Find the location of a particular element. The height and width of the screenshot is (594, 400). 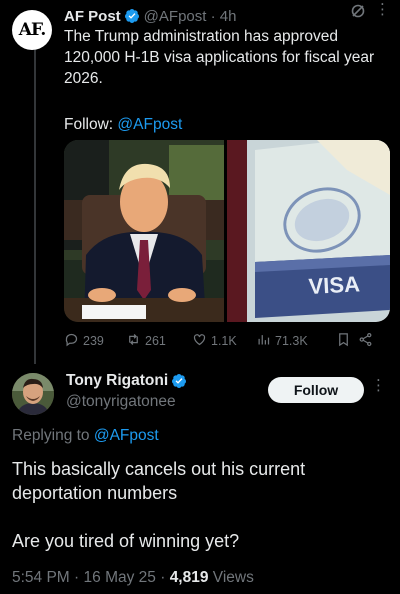

parent-tweet-header: AF Post @AFpost · 4h is located at coordinates (227, 16).